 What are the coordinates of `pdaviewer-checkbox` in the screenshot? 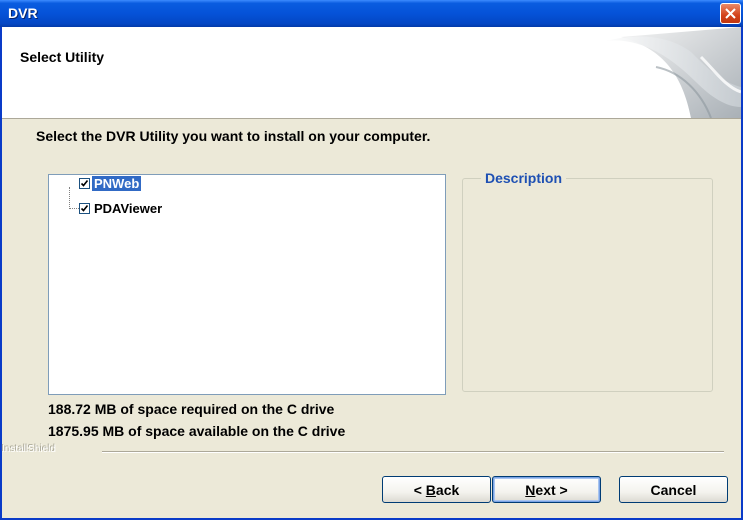 It's located at (84, 208).